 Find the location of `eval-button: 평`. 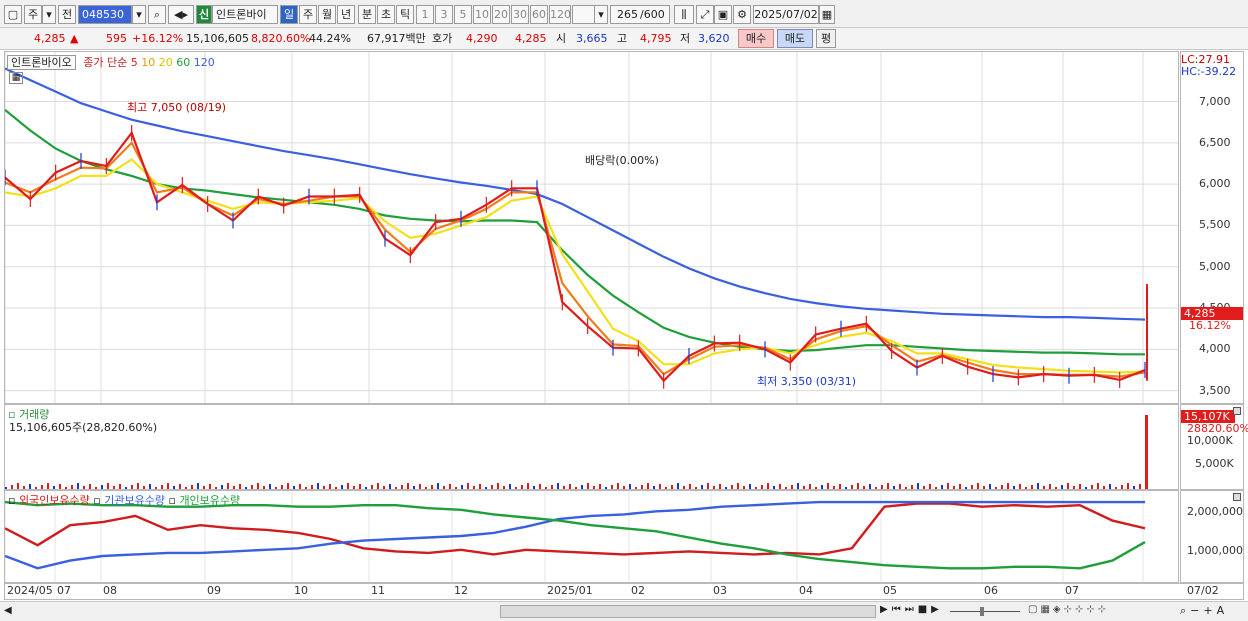

eval-button: 평 is located at coordinates (826, 38).